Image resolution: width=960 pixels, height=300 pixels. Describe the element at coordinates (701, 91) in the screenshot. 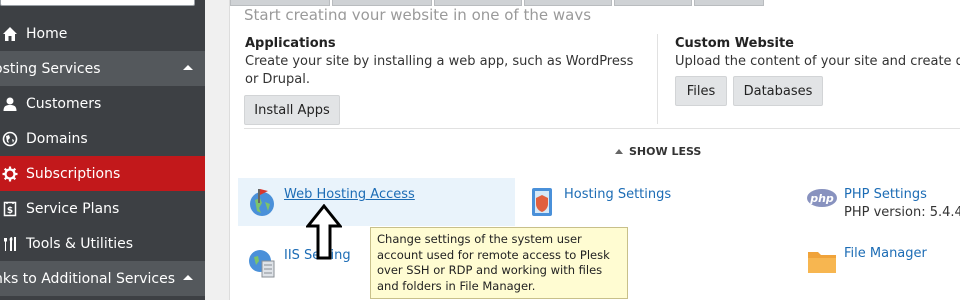

I see `files-button: Files` at that location.